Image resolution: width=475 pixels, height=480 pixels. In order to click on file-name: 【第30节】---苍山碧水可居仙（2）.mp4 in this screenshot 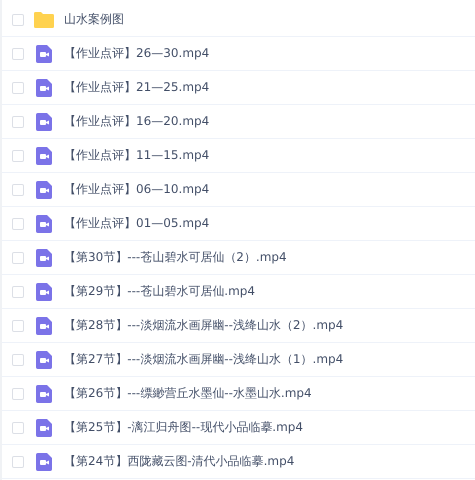, I will do `click(175, 257)`.